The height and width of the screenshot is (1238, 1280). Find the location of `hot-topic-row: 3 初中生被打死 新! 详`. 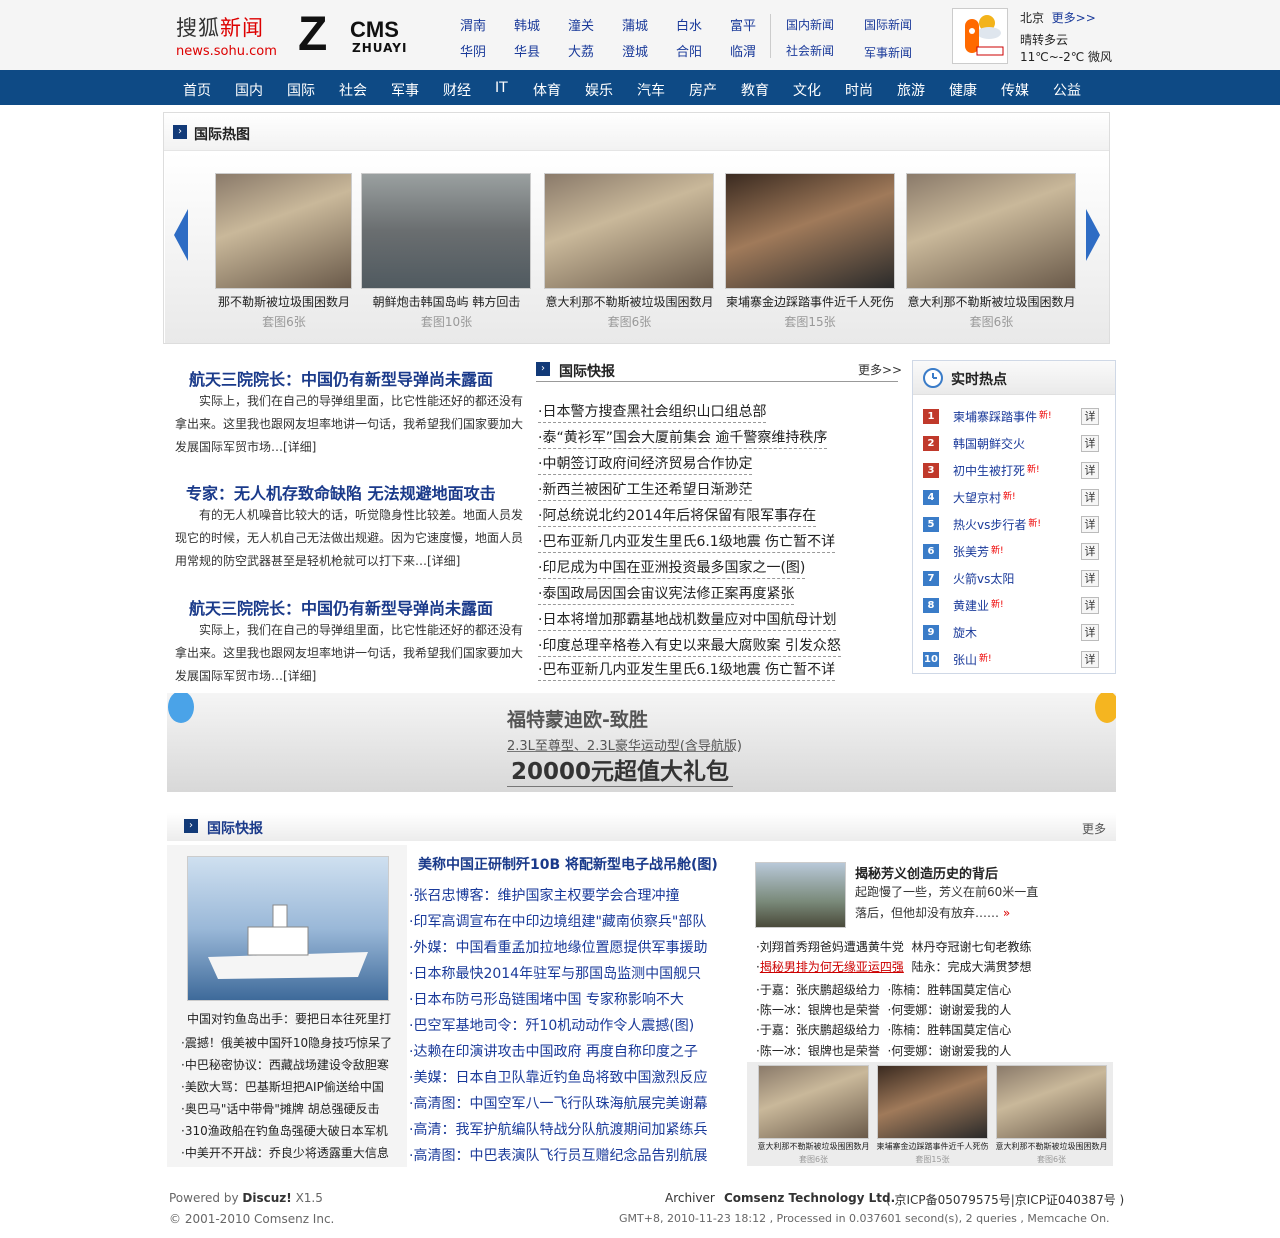

hot-topic-row: 3 初中生被打死 新! 详 is located at coordinates (1013, 471).